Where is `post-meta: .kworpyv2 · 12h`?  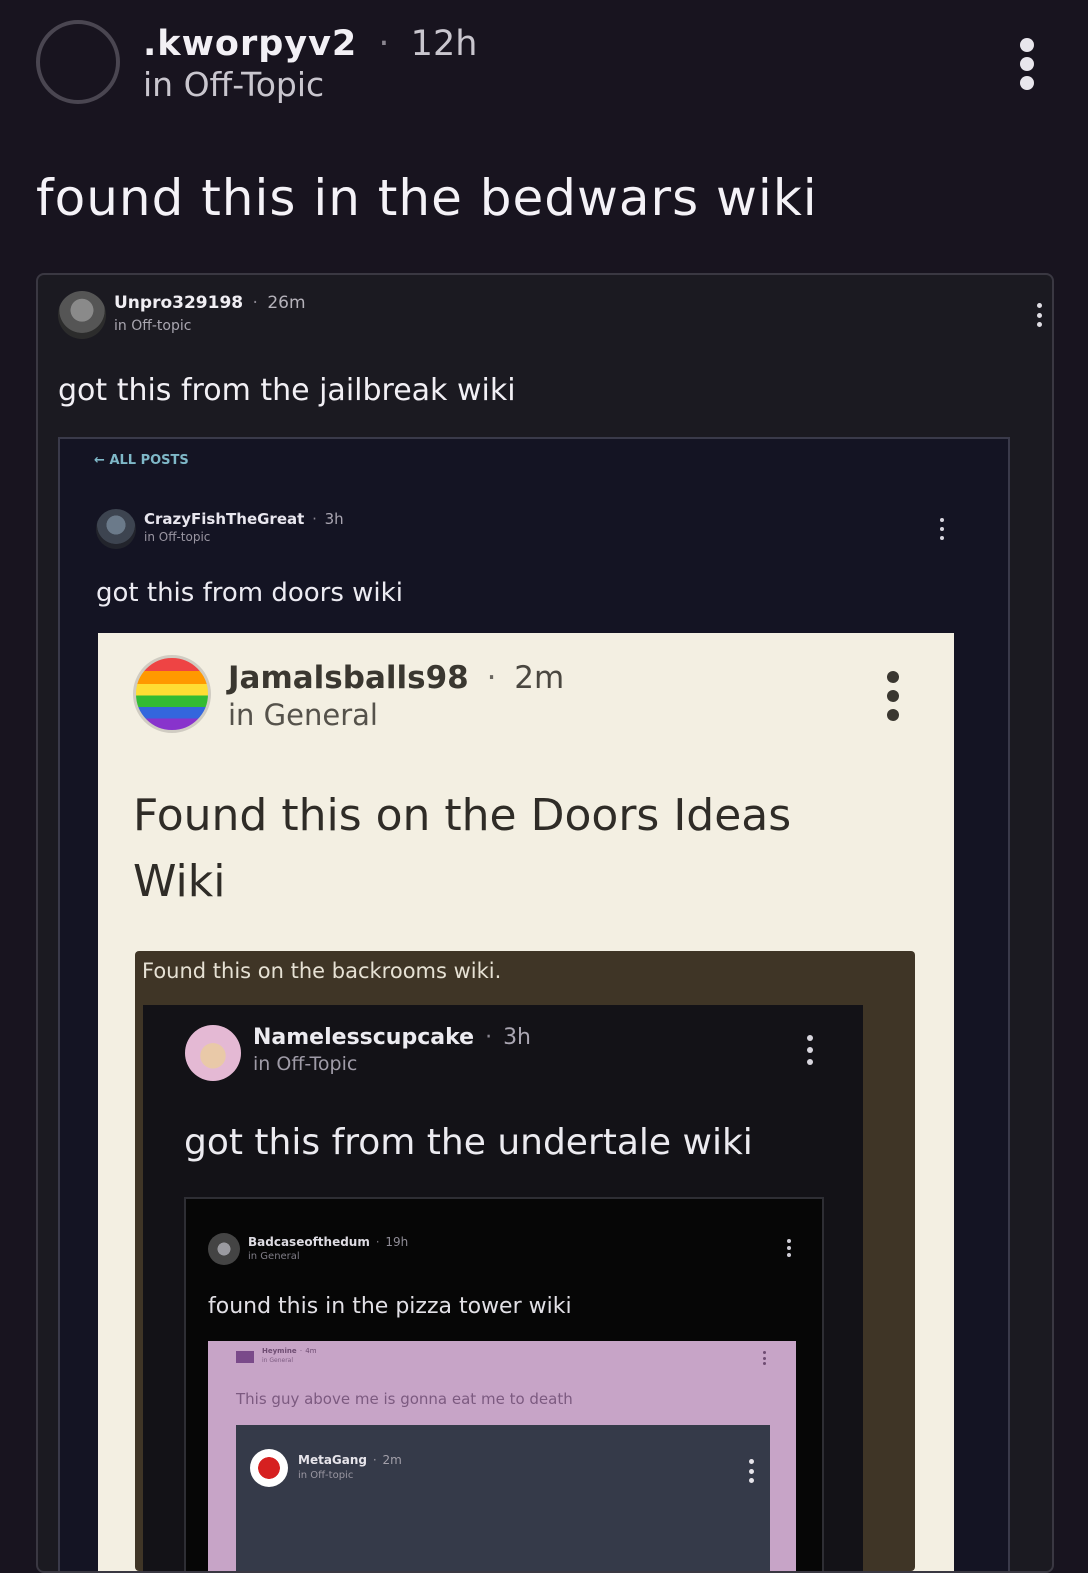 post-meta: .kworpyv2 · 12h is located at coordinates (310, 44).